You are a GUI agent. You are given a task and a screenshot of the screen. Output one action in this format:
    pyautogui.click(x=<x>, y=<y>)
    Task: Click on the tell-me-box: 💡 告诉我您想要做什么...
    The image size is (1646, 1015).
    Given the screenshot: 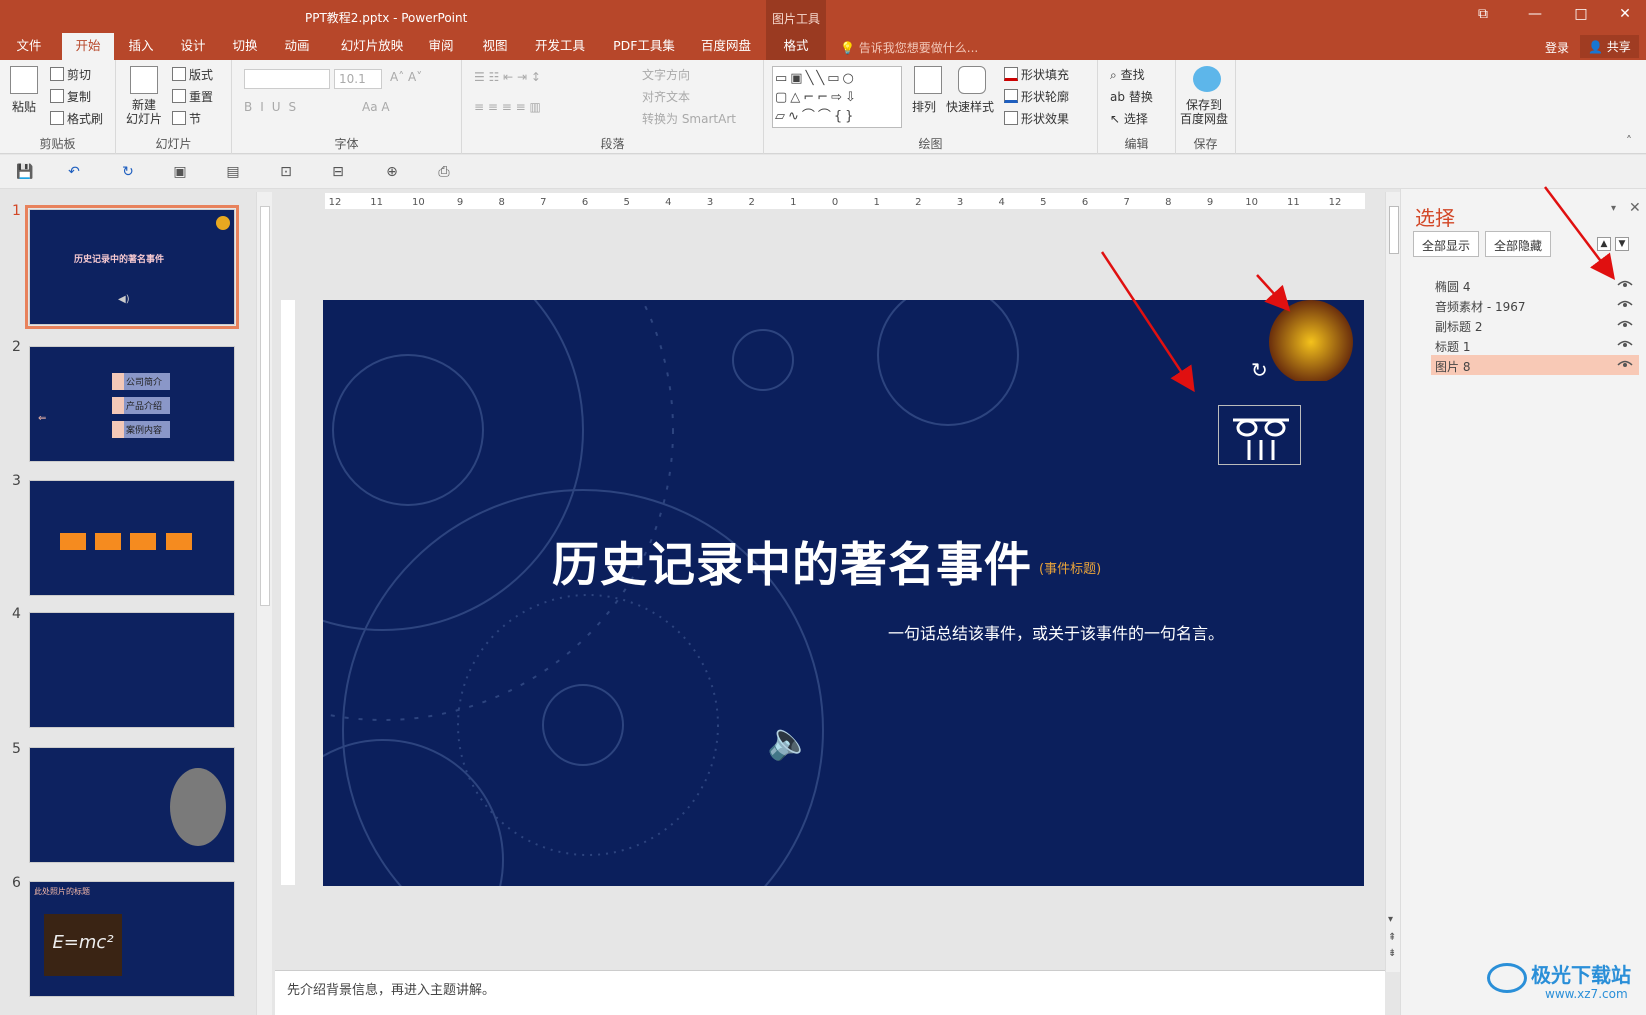 What is the action you would take?
    pyautogui.click(x=909, y=47)
    